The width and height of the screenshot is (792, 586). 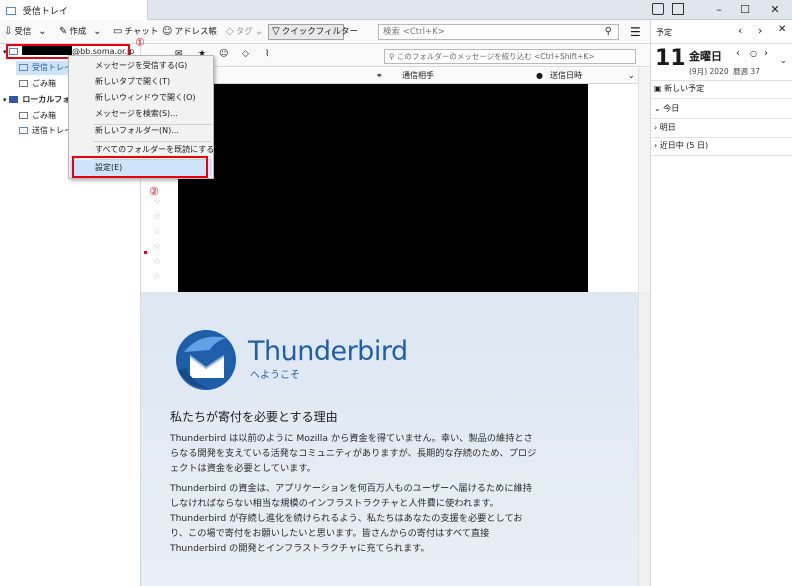 I want to click on attachment-filter-icon: ⌇, so click(x=267, y=54).